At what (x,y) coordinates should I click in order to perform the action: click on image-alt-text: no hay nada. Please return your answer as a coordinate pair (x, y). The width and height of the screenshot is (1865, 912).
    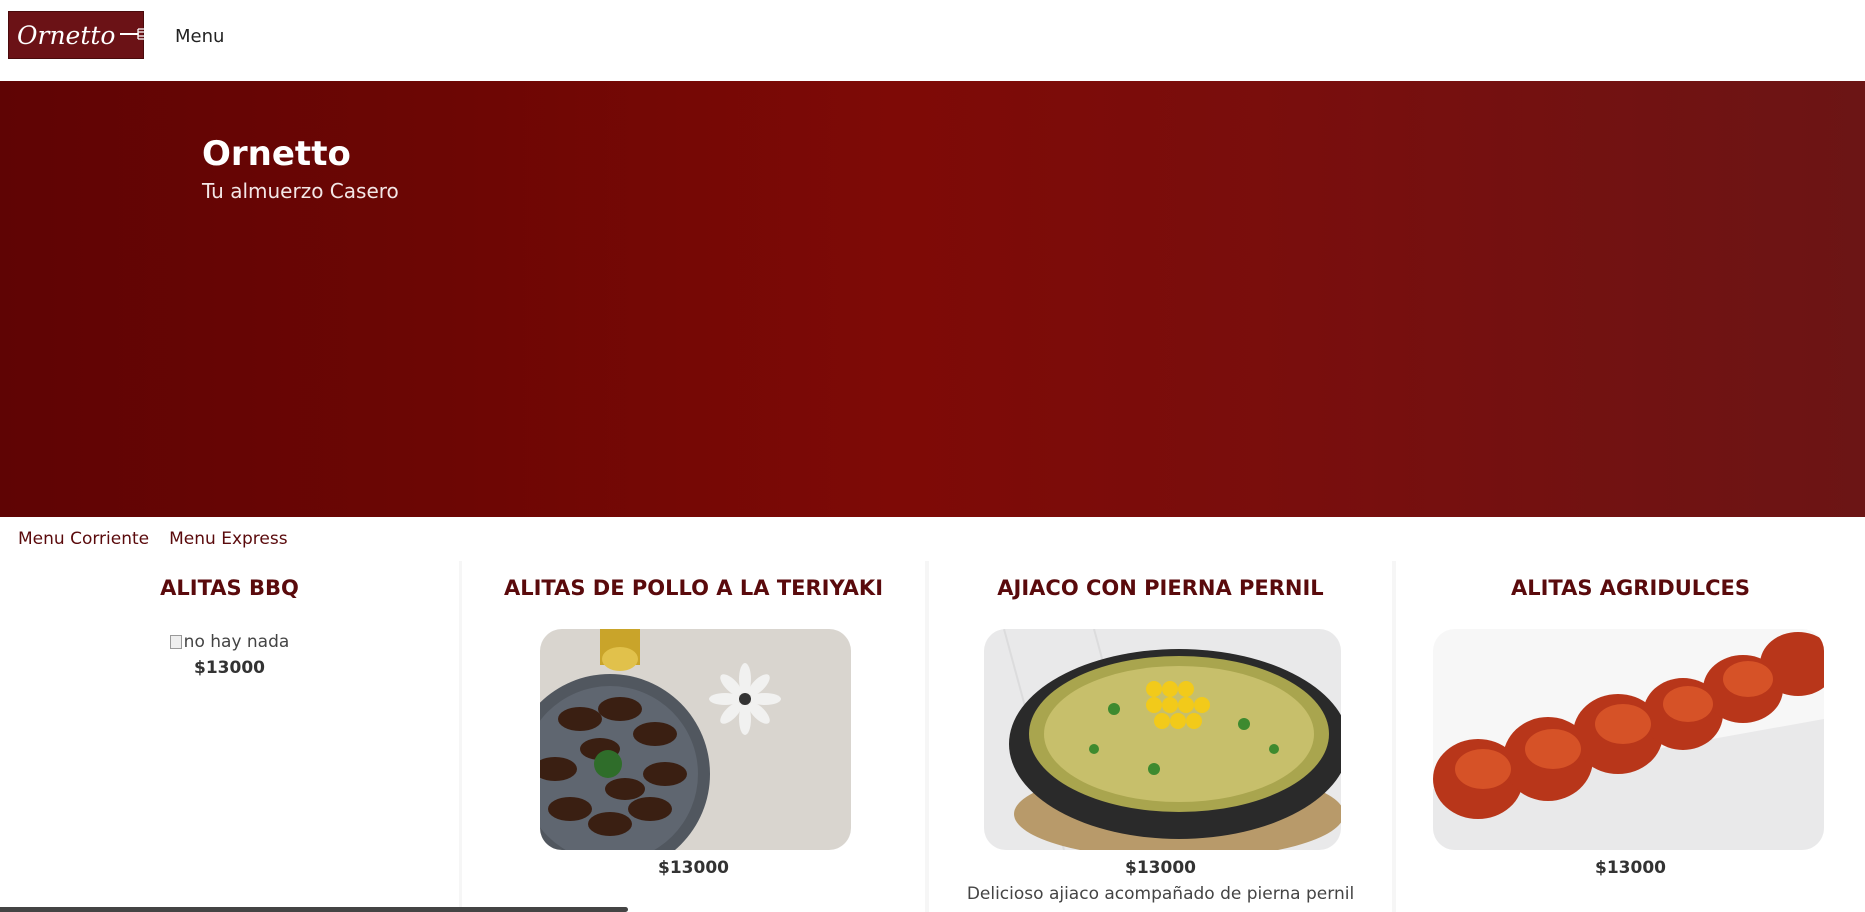
    Looking at the image, I should click on (236, 642).